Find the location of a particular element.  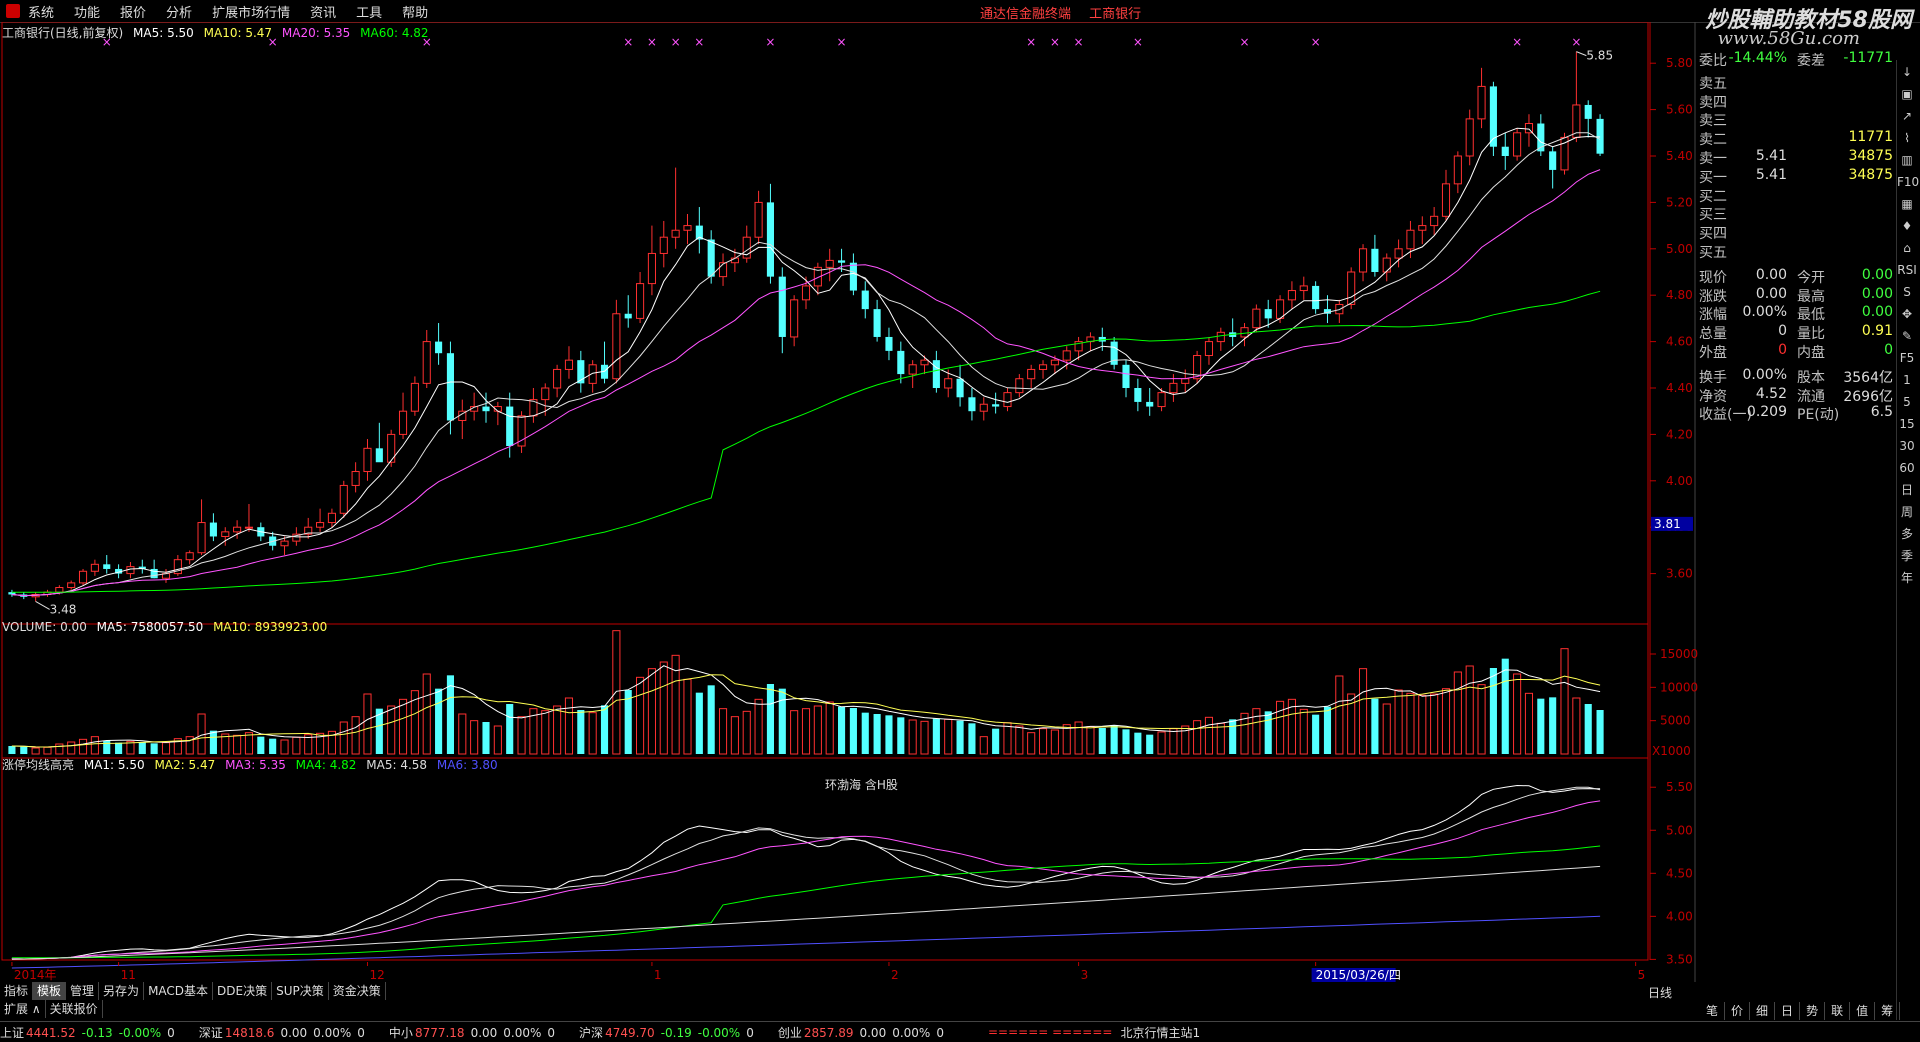

menu-item-tools: 工具 is located at coordinates (369, 11).